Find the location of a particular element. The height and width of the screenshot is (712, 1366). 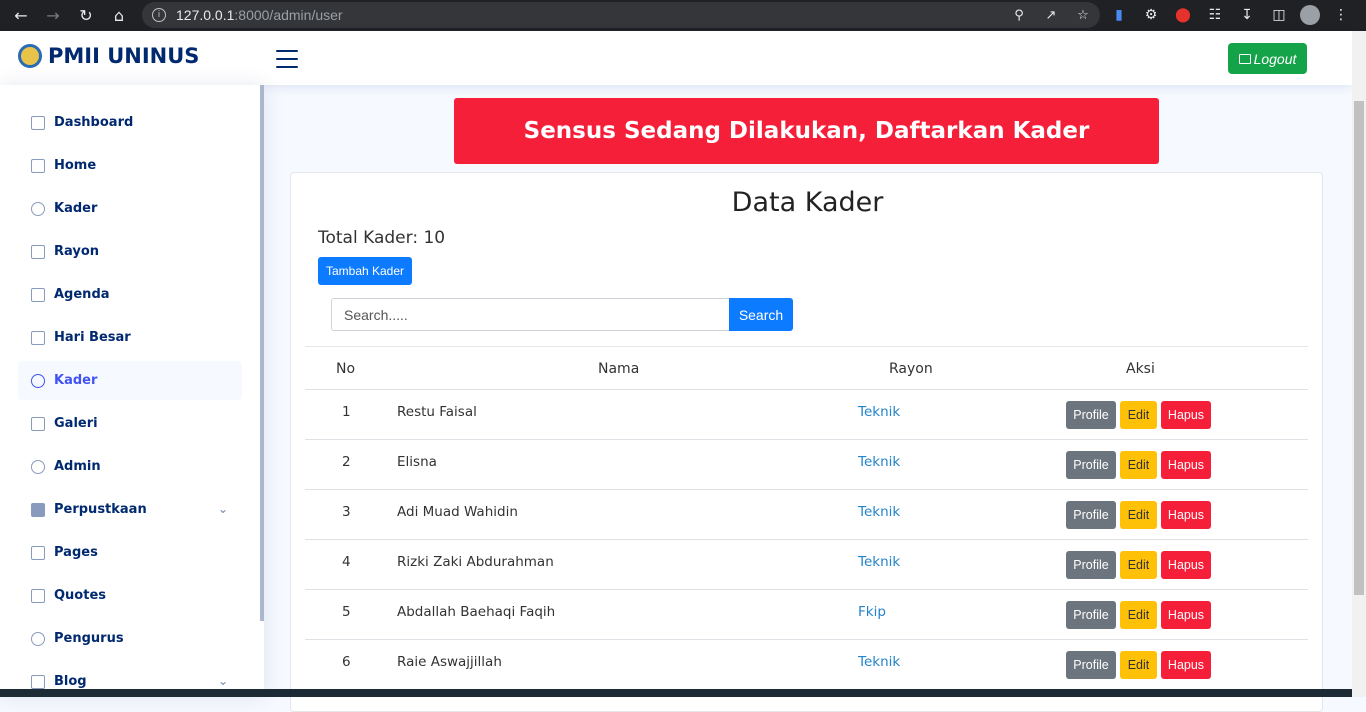

site-info-icon: i is located at coordinates (159, 15).